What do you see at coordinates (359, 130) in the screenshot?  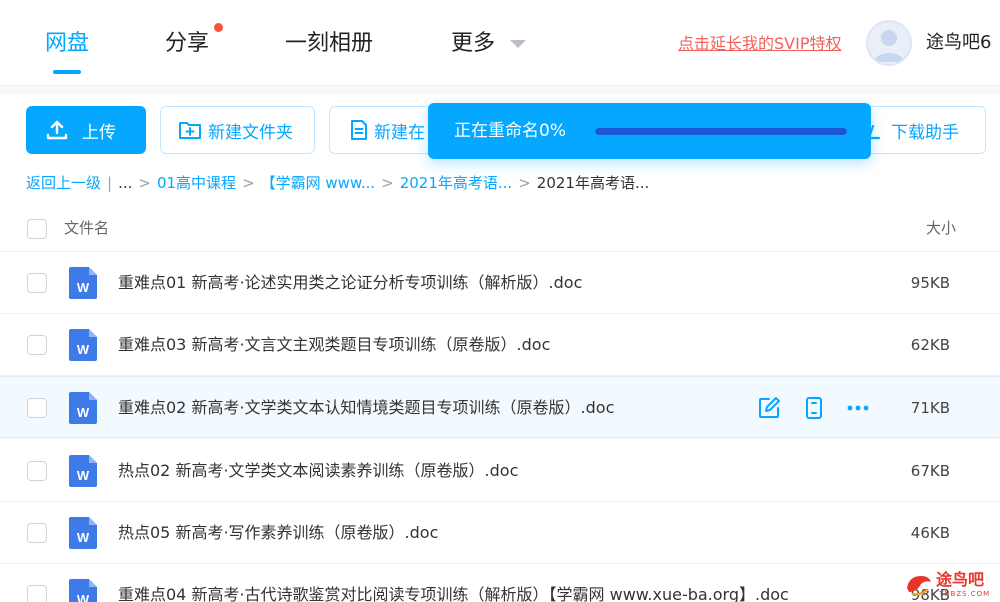 I see `doc-icon` at bounding box center [359, 130].